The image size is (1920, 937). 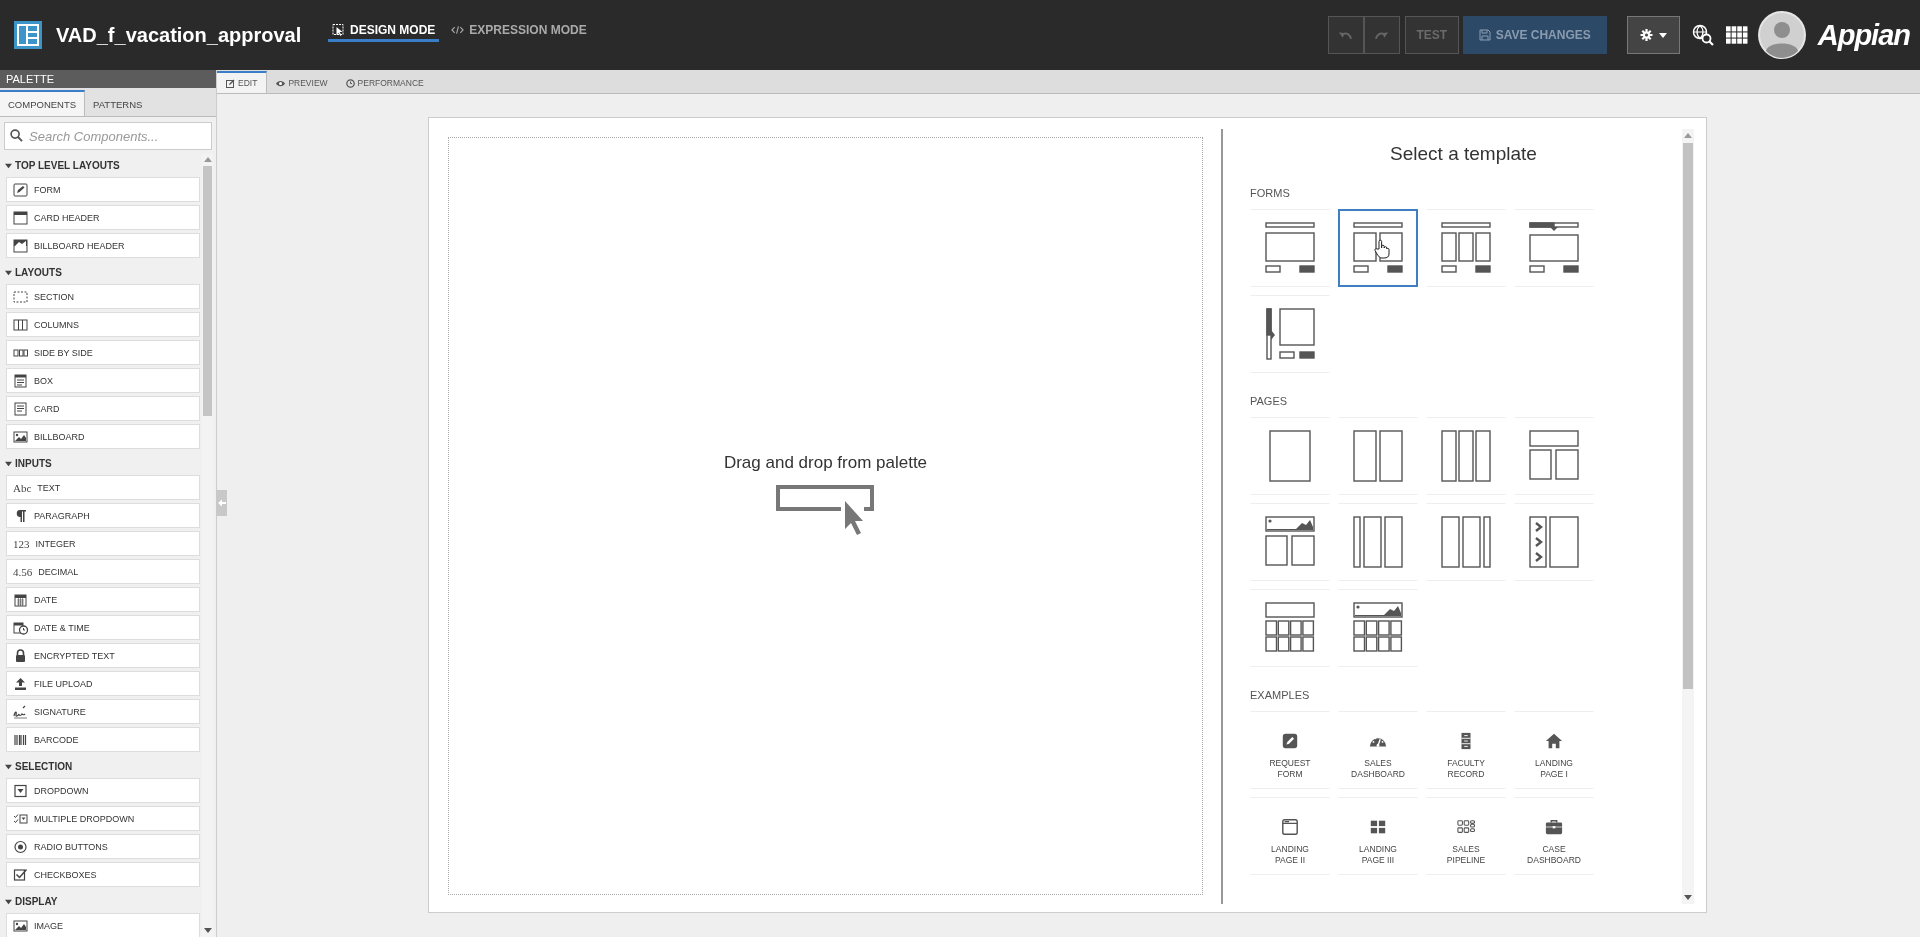 What do you see at coordinates (103, 766) in the screenshot?
I see `category-header: SELECTION` at bounding box center [103, 766].